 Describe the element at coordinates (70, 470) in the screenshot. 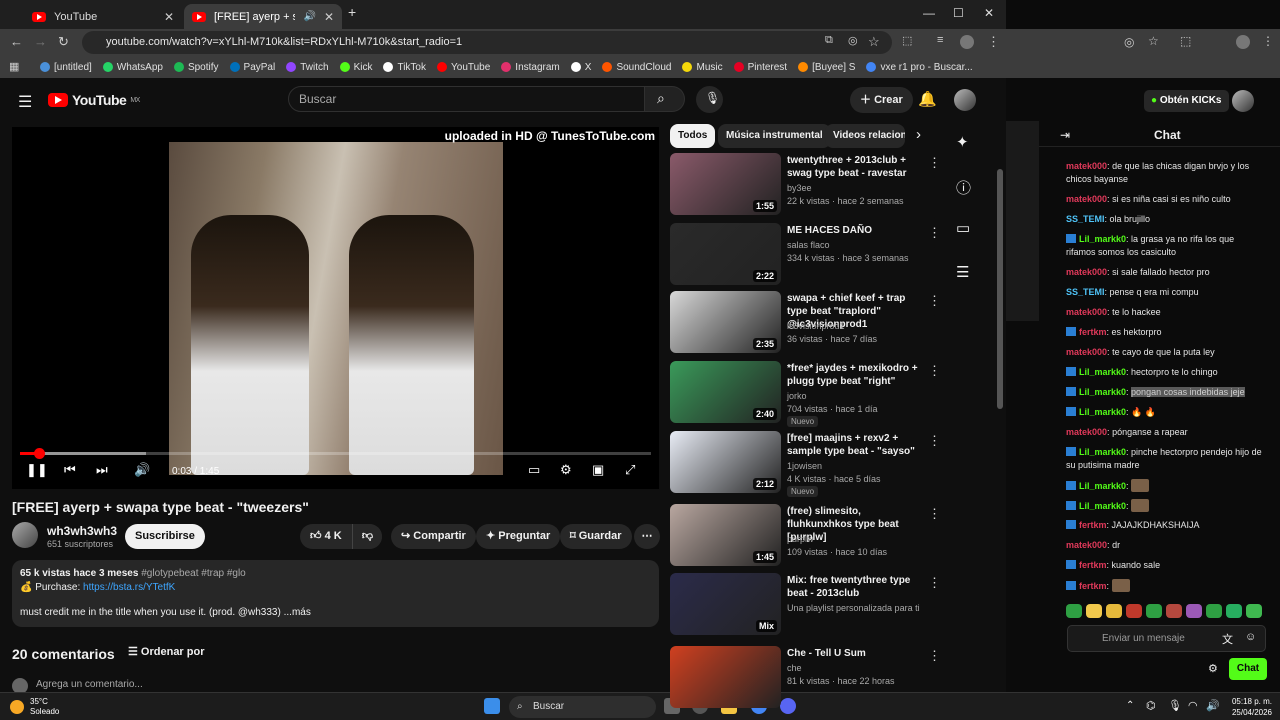

I see `previous-icon: ⏮` at that location.